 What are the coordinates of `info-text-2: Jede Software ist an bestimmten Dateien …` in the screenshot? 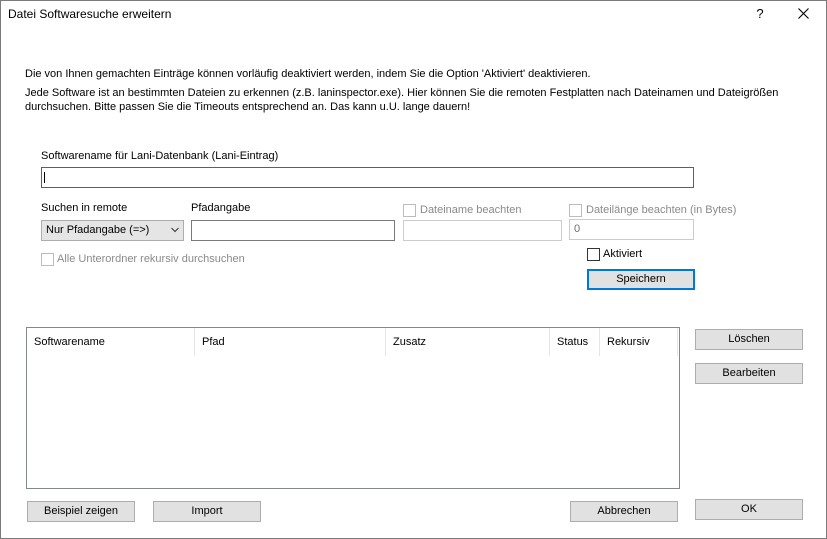 It's located at (402, 93).